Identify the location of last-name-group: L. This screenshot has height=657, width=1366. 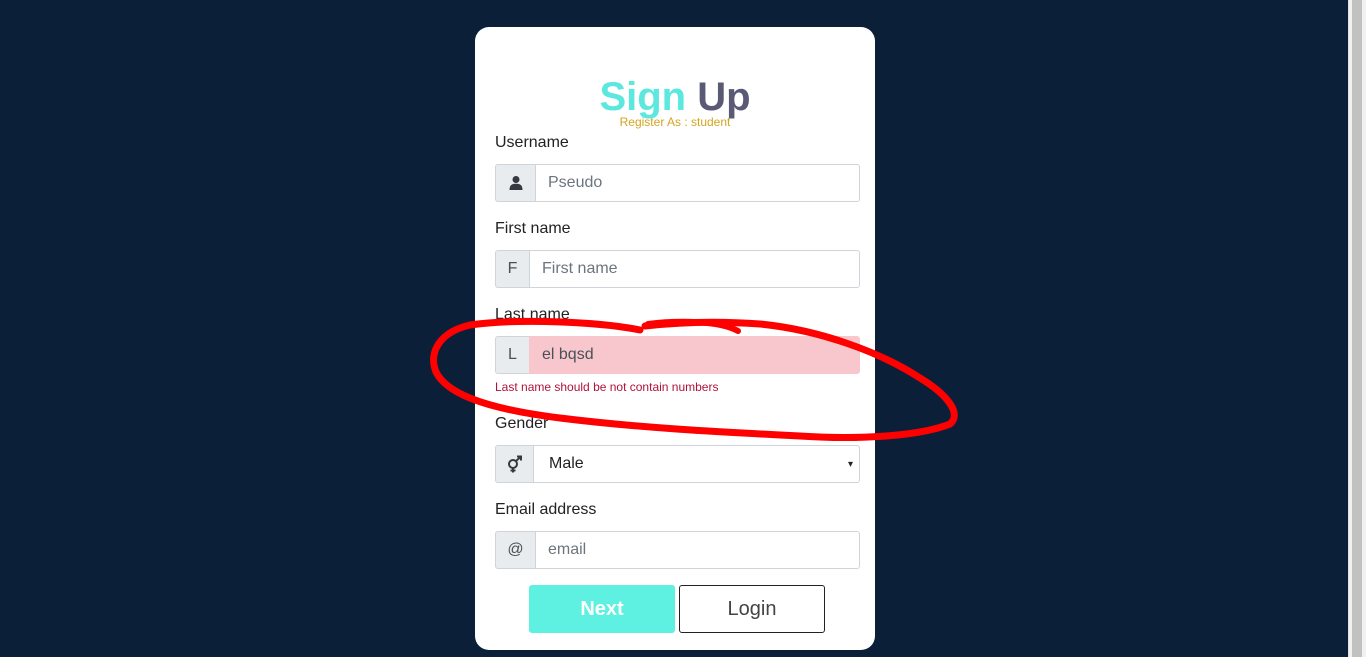
(677, 355).